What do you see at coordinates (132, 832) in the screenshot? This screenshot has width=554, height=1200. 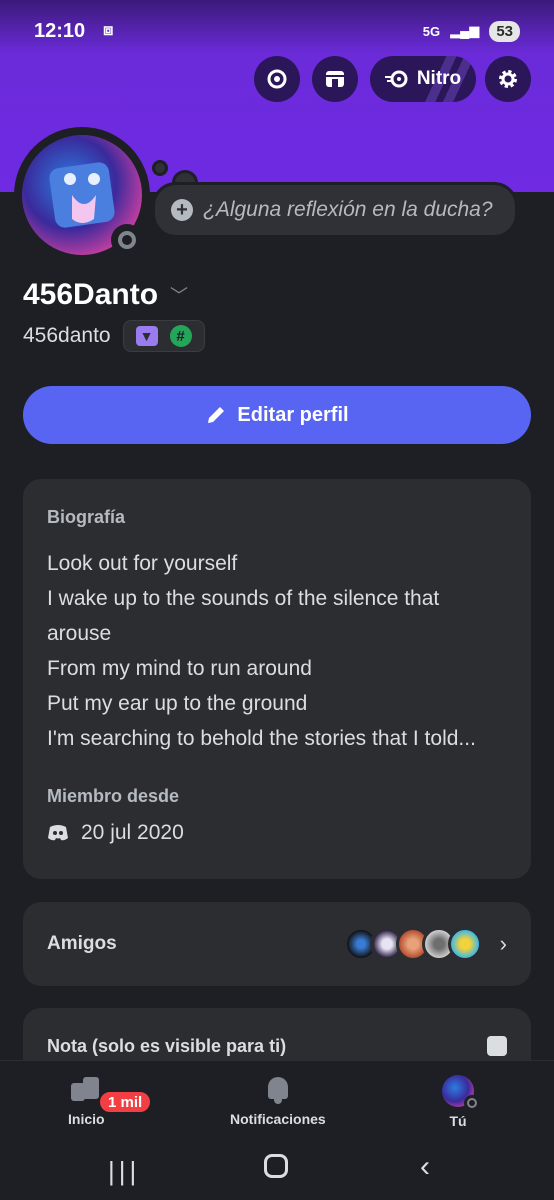 I see `member-since-date: 20 jul 2020` at bounding box center [132, 832].